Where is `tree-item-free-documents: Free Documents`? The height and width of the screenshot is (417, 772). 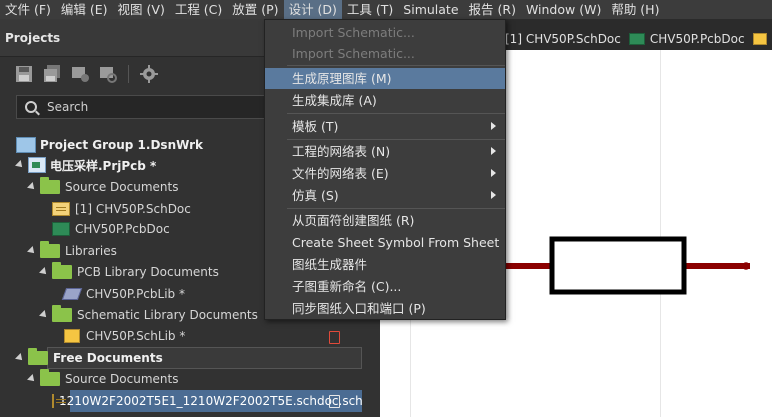 tree-item-free-documents: Free Documents is located at coordinates (89, 358).